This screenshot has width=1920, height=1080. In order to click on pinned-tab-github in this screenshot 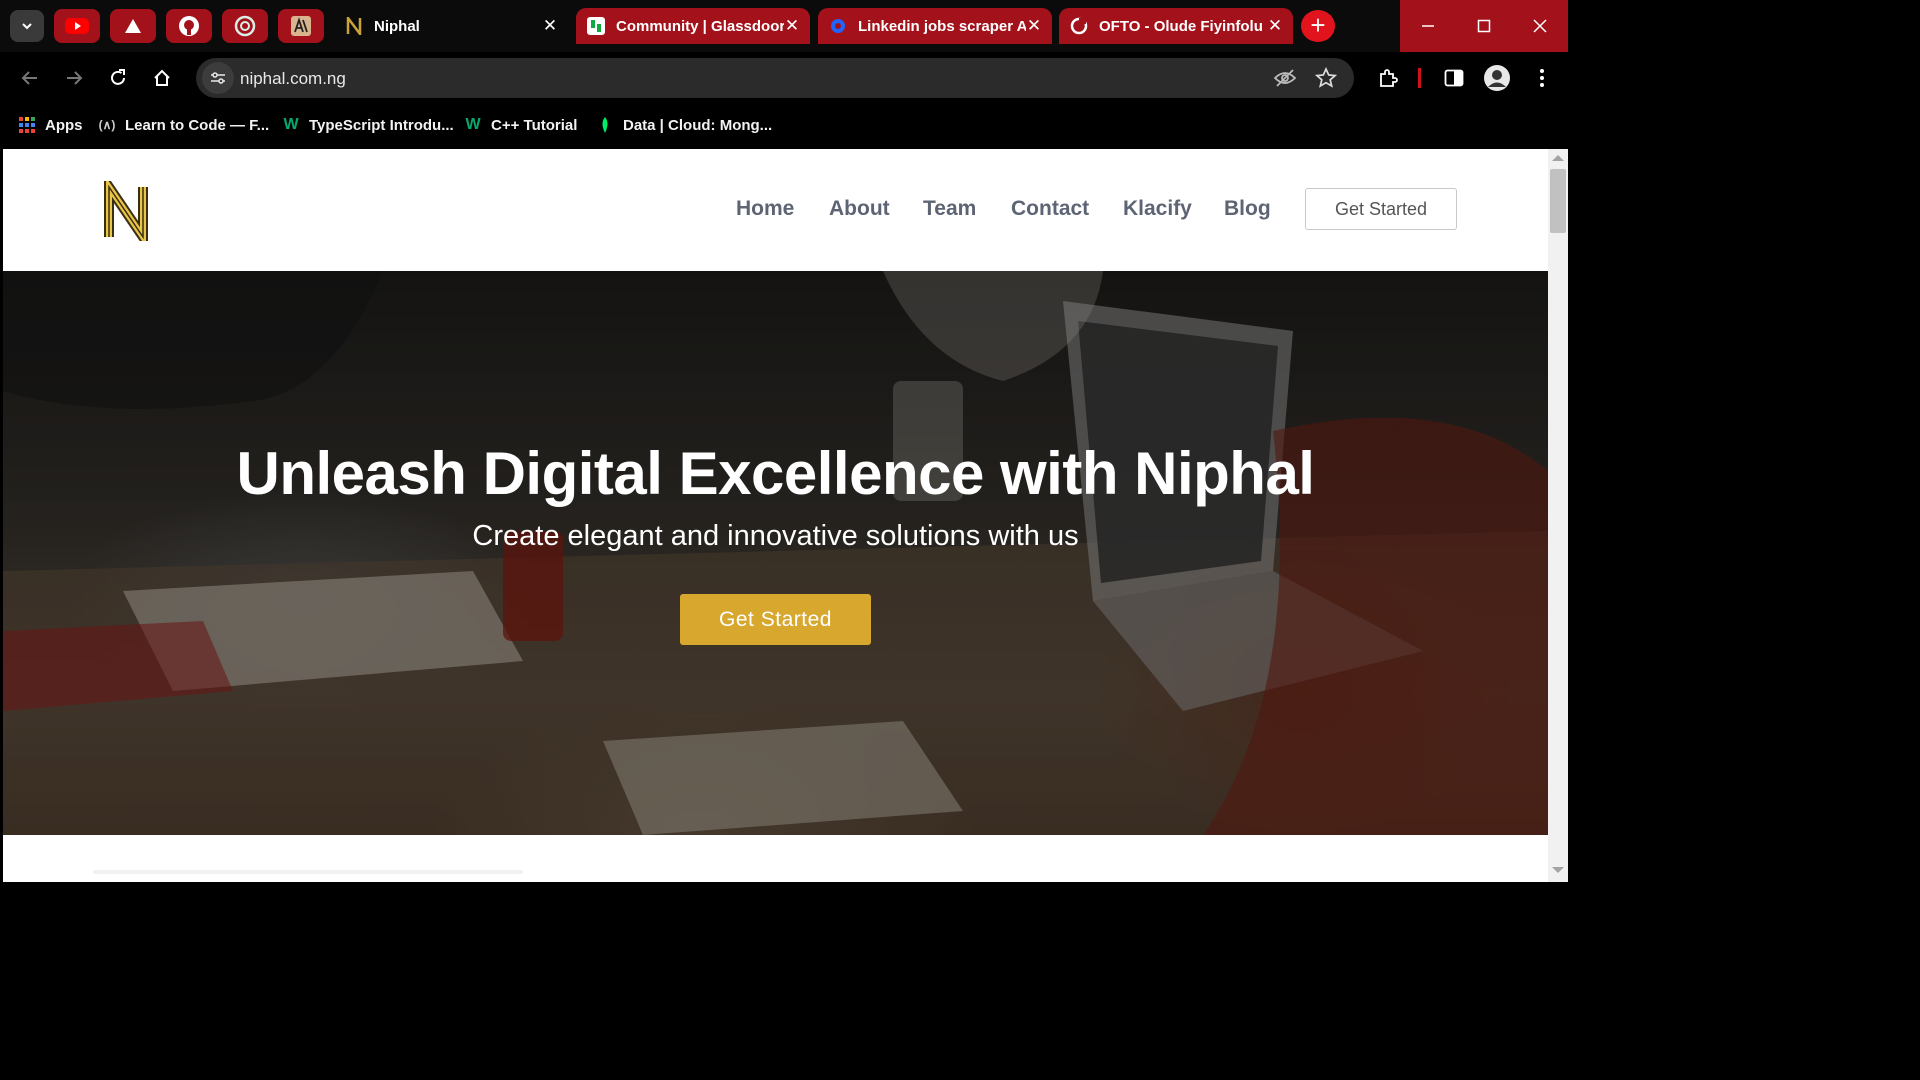, I will do `click(189, 26)`.